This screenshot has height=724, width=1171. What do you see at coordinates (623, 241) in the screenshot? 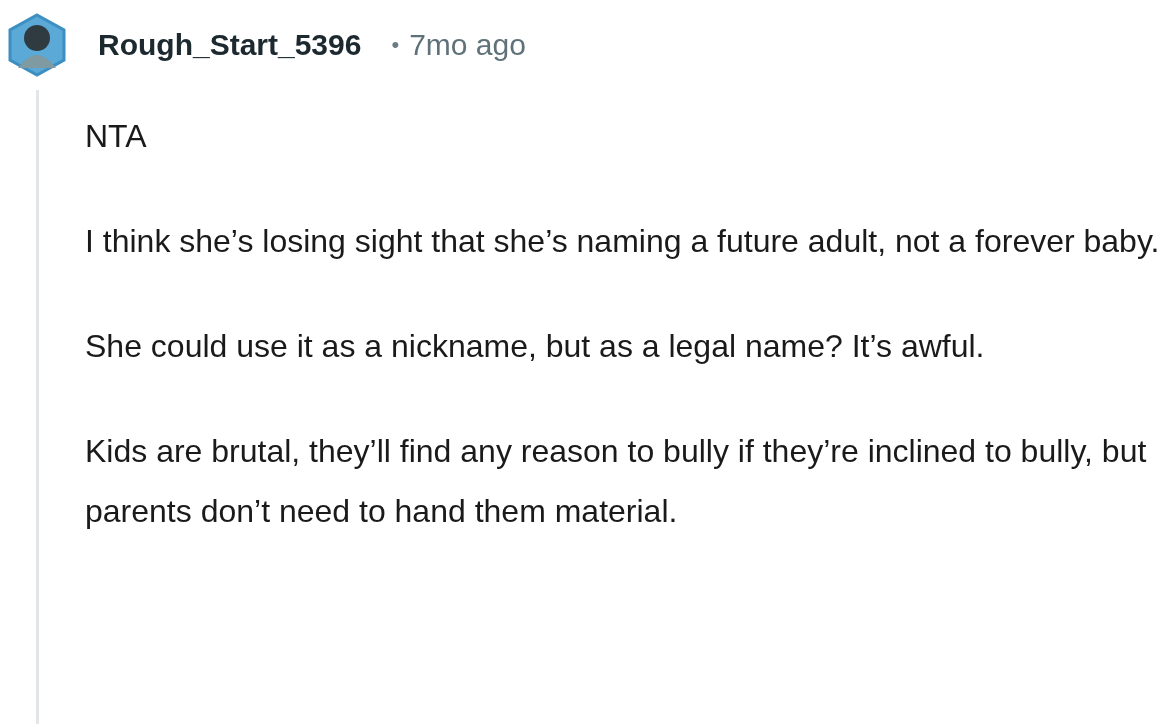
I see `comment-paragraph: I think she’s losing sight that she’s naming a future adult, not a forever baby.` at bounding box center [623, 241].